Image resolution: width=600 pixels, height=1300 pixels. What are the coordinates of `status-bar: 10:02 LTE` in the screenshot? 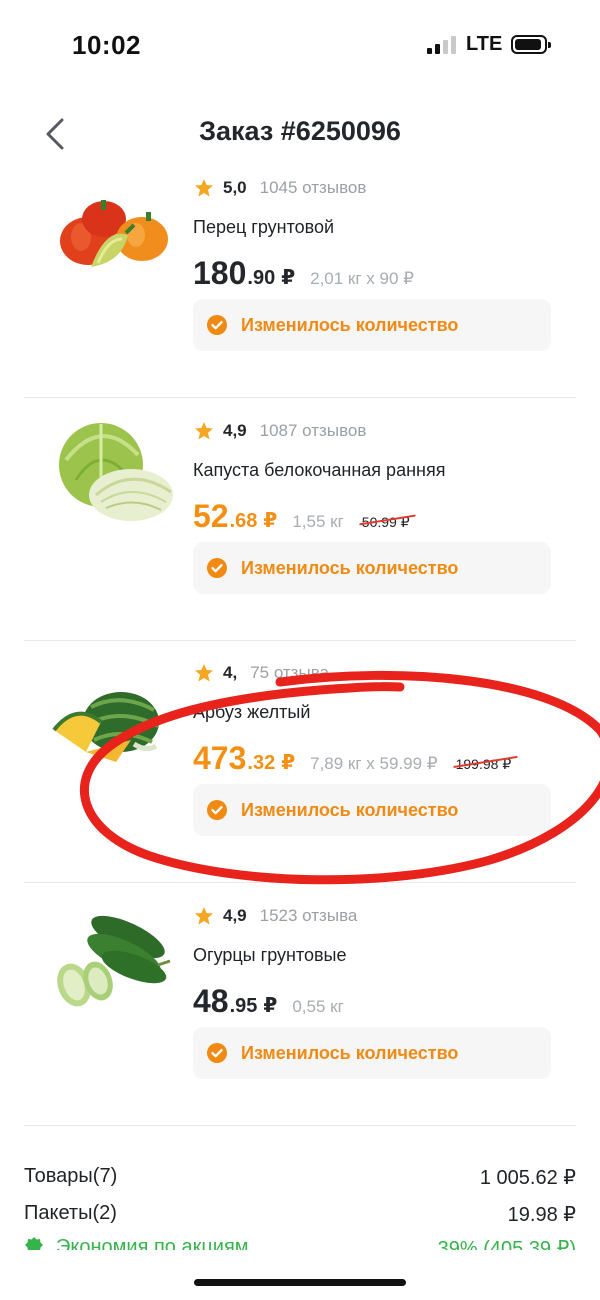 It's located at (300, 45).